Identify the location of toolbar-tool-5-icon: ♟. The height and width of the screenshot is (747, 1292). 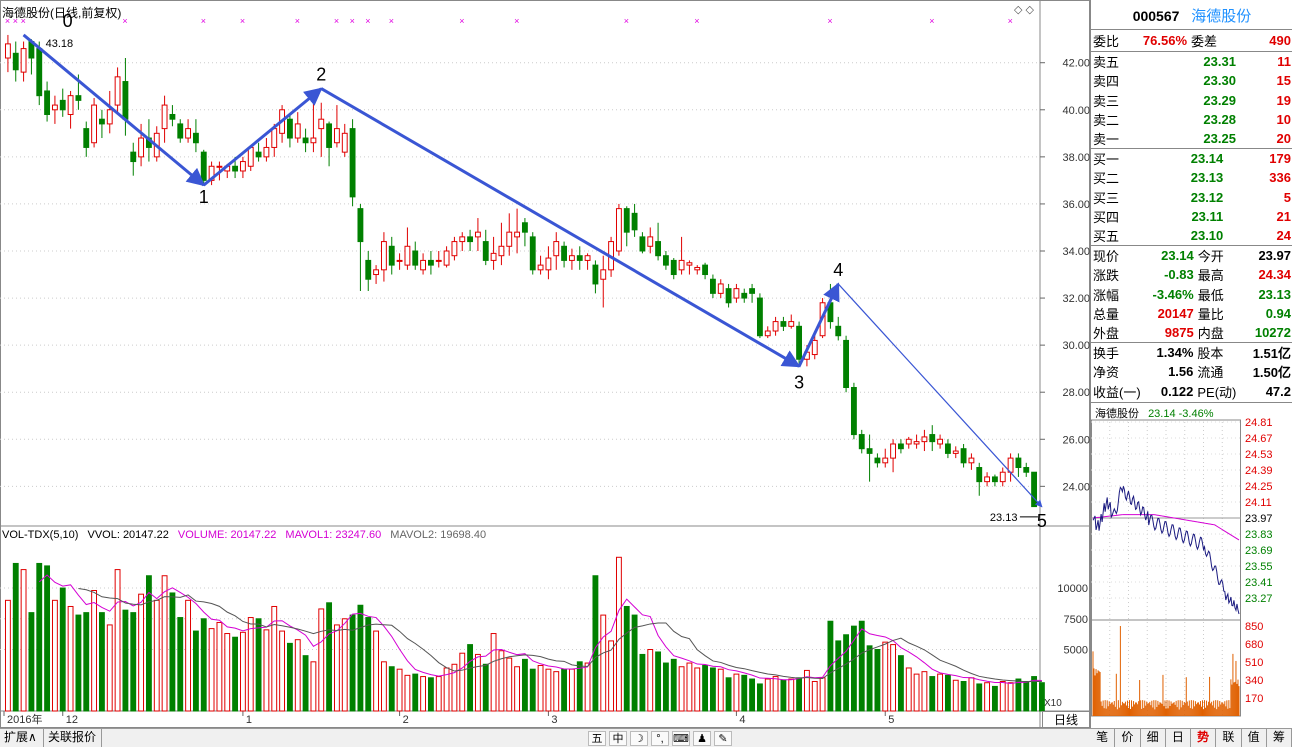
(702, 738).